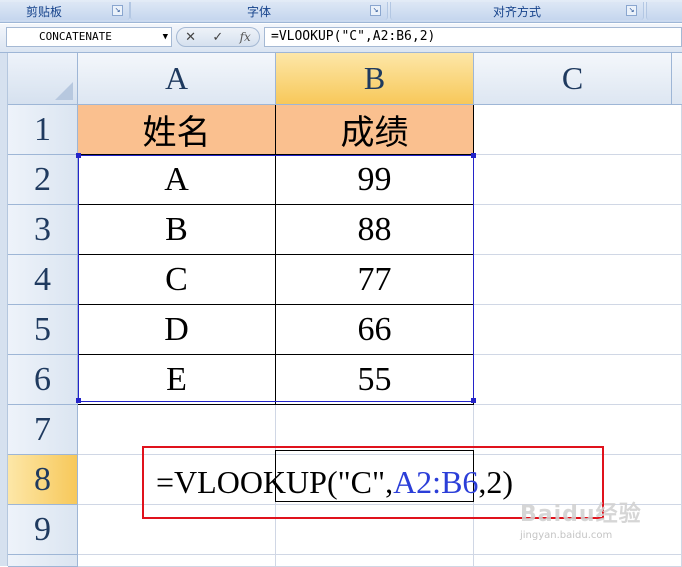 The image size is (682, 567). What do you see at coordinates (4, 309) in the screenshot?
I see `sheet-left-edge` at bounding box center [4, 309].